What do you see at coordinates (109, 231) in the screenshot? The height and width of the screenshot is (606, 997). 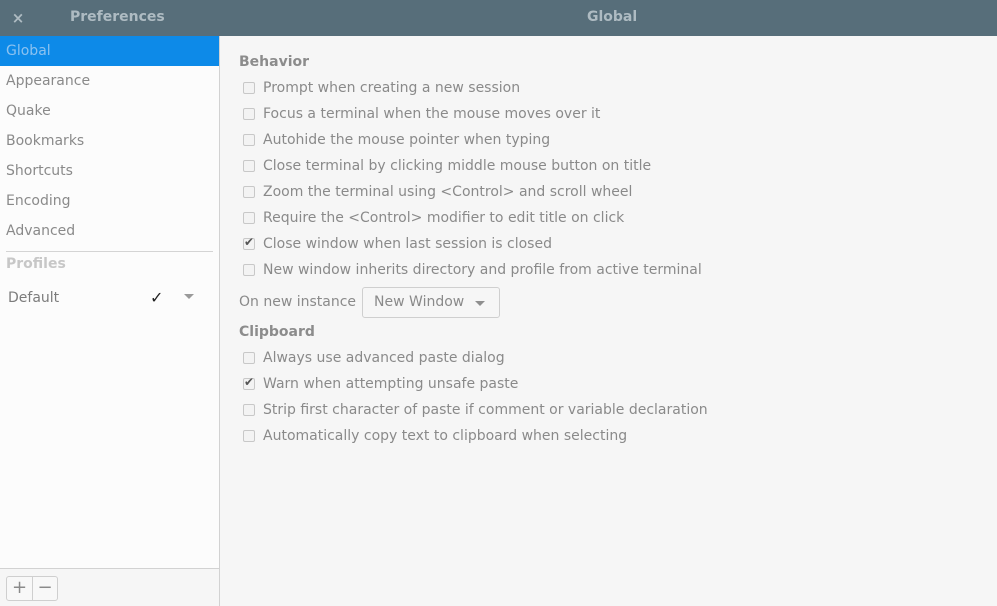 I see `sidebar-item-advanced: Advanced` at bounding box center [109, 231].